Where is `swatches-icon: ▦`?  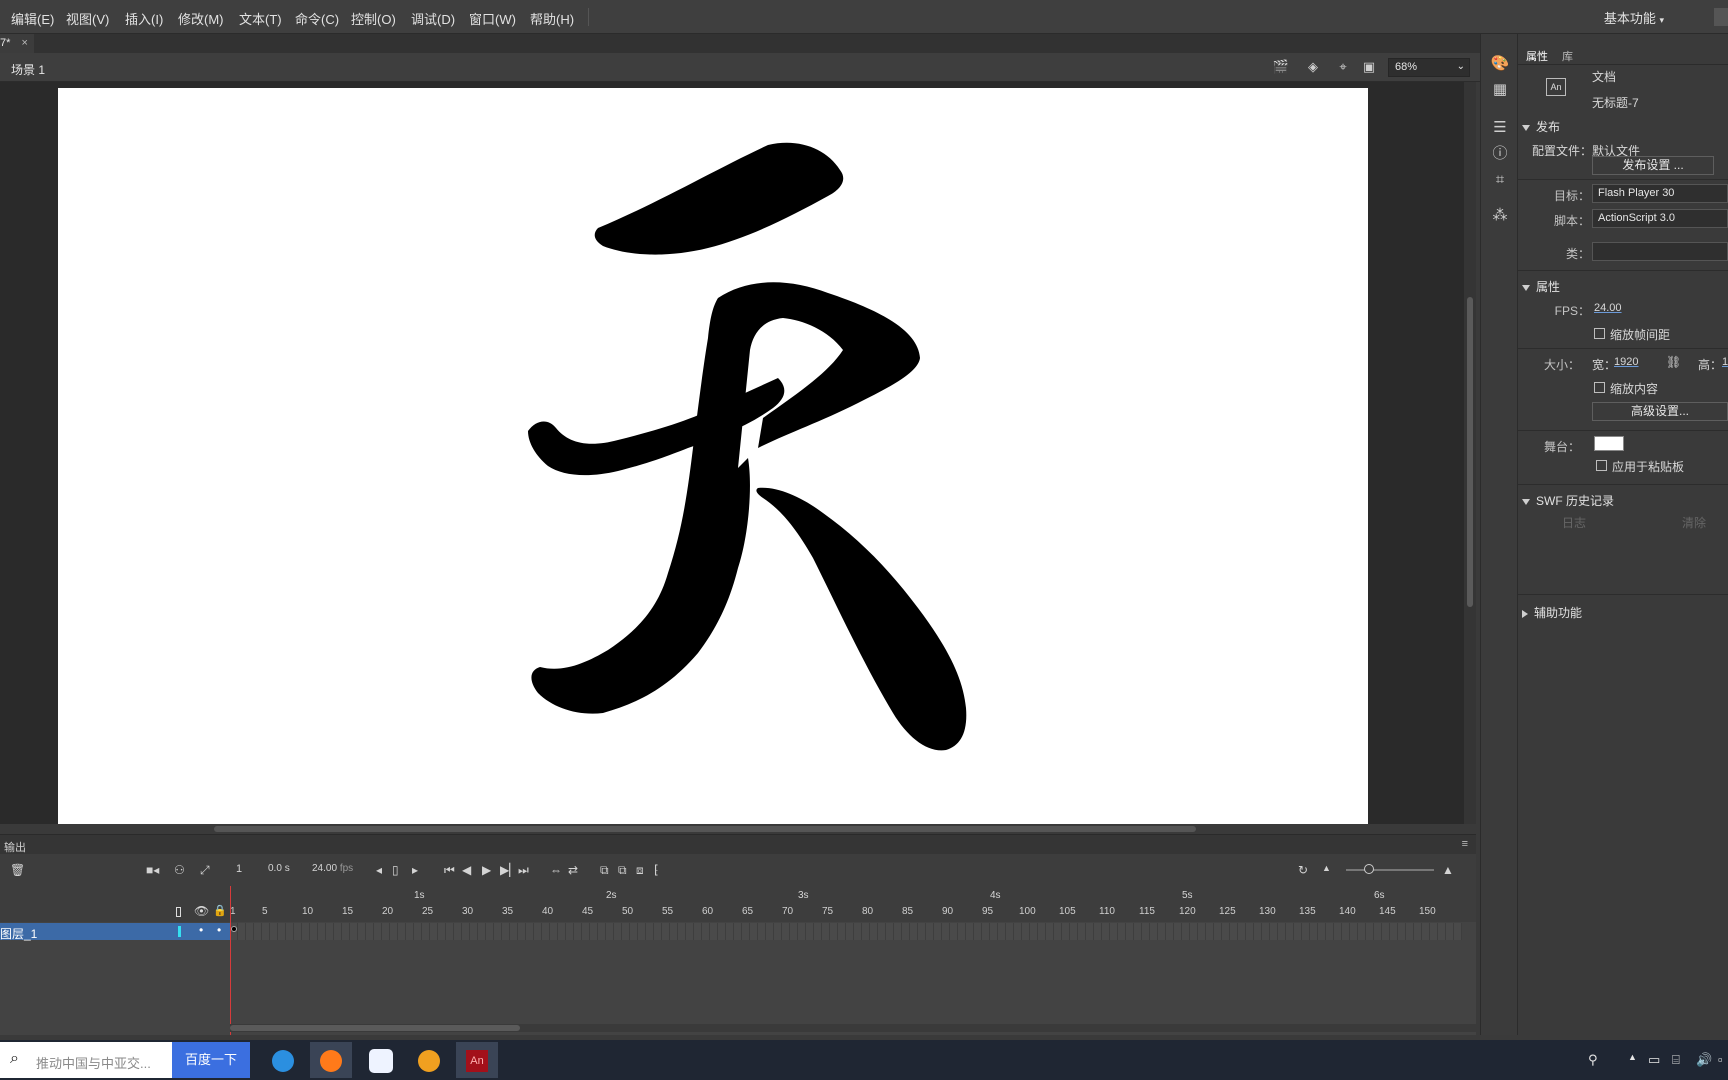 swatches-icon: ▦ is located at coordinates (1500, 90).